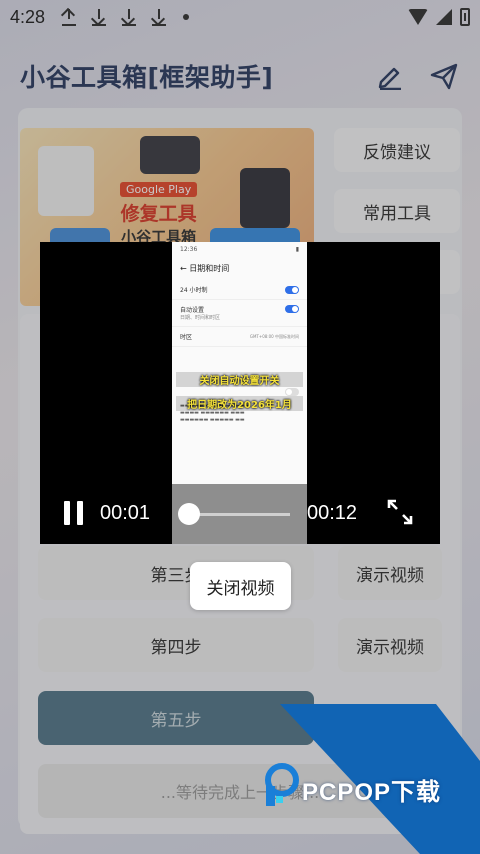  Describe the element at coordinates (282, 784) in the screenshot. I see `watermark-logo-icon` at that location.